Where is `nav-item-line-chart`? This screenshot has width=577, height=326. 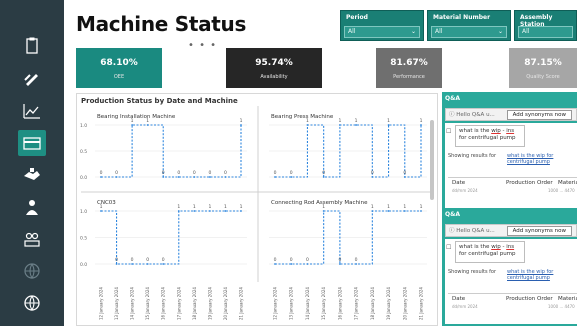
nav-item-line-chart is located at coordinates (32, 111).